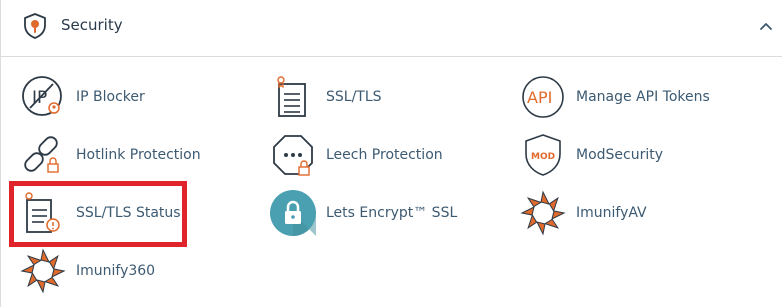  I want to click on tool-lets-encrypt-ssl: Lets Encrypt™ SSL, so click(380, 215).